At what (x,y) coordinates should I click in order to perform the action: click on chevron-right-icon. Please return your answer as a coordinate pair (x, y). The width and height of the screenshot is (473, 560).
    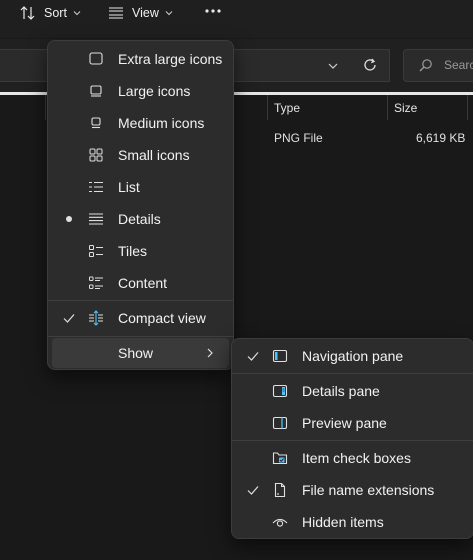
    Looking at the image, I should click on (210, 353).